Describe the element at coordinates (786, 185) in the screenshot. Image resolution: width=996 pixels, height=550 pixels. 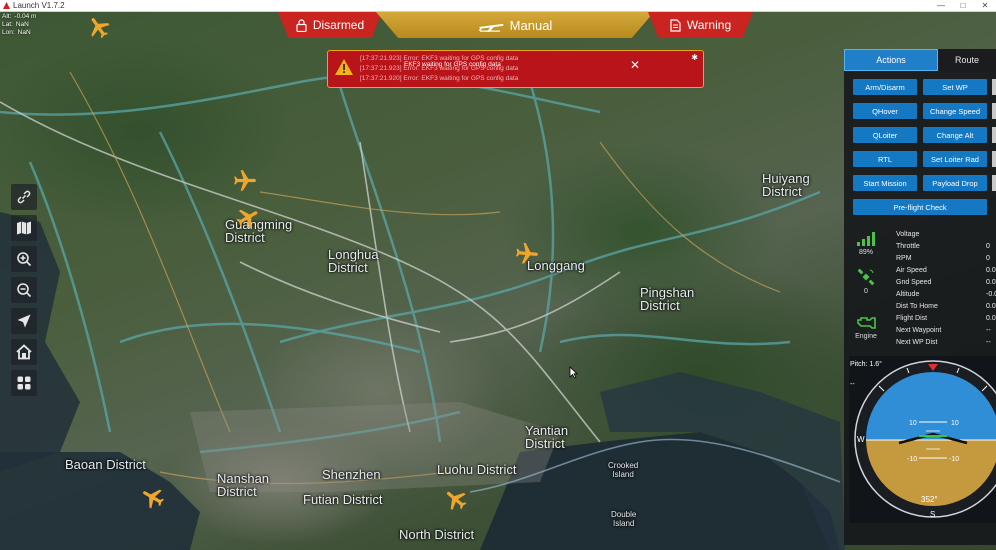
I see `map-label-huiyang: Huiyang District` at that location.